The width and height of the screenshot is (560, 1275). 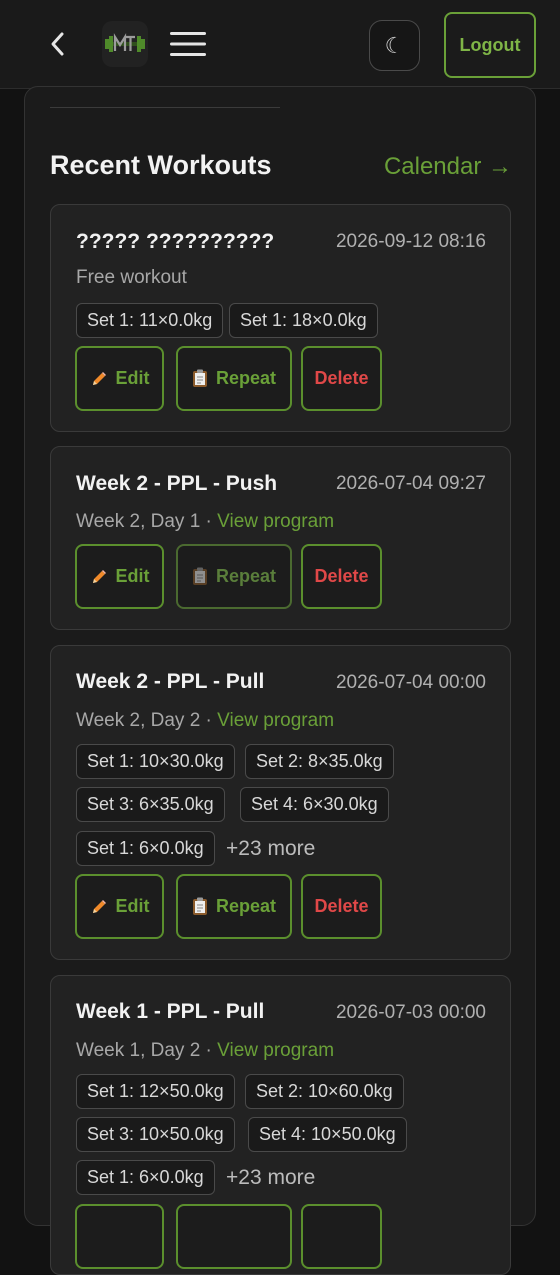 I want to click on workout-date: 2026-09-12 08:16, so click(x=410, y=241).